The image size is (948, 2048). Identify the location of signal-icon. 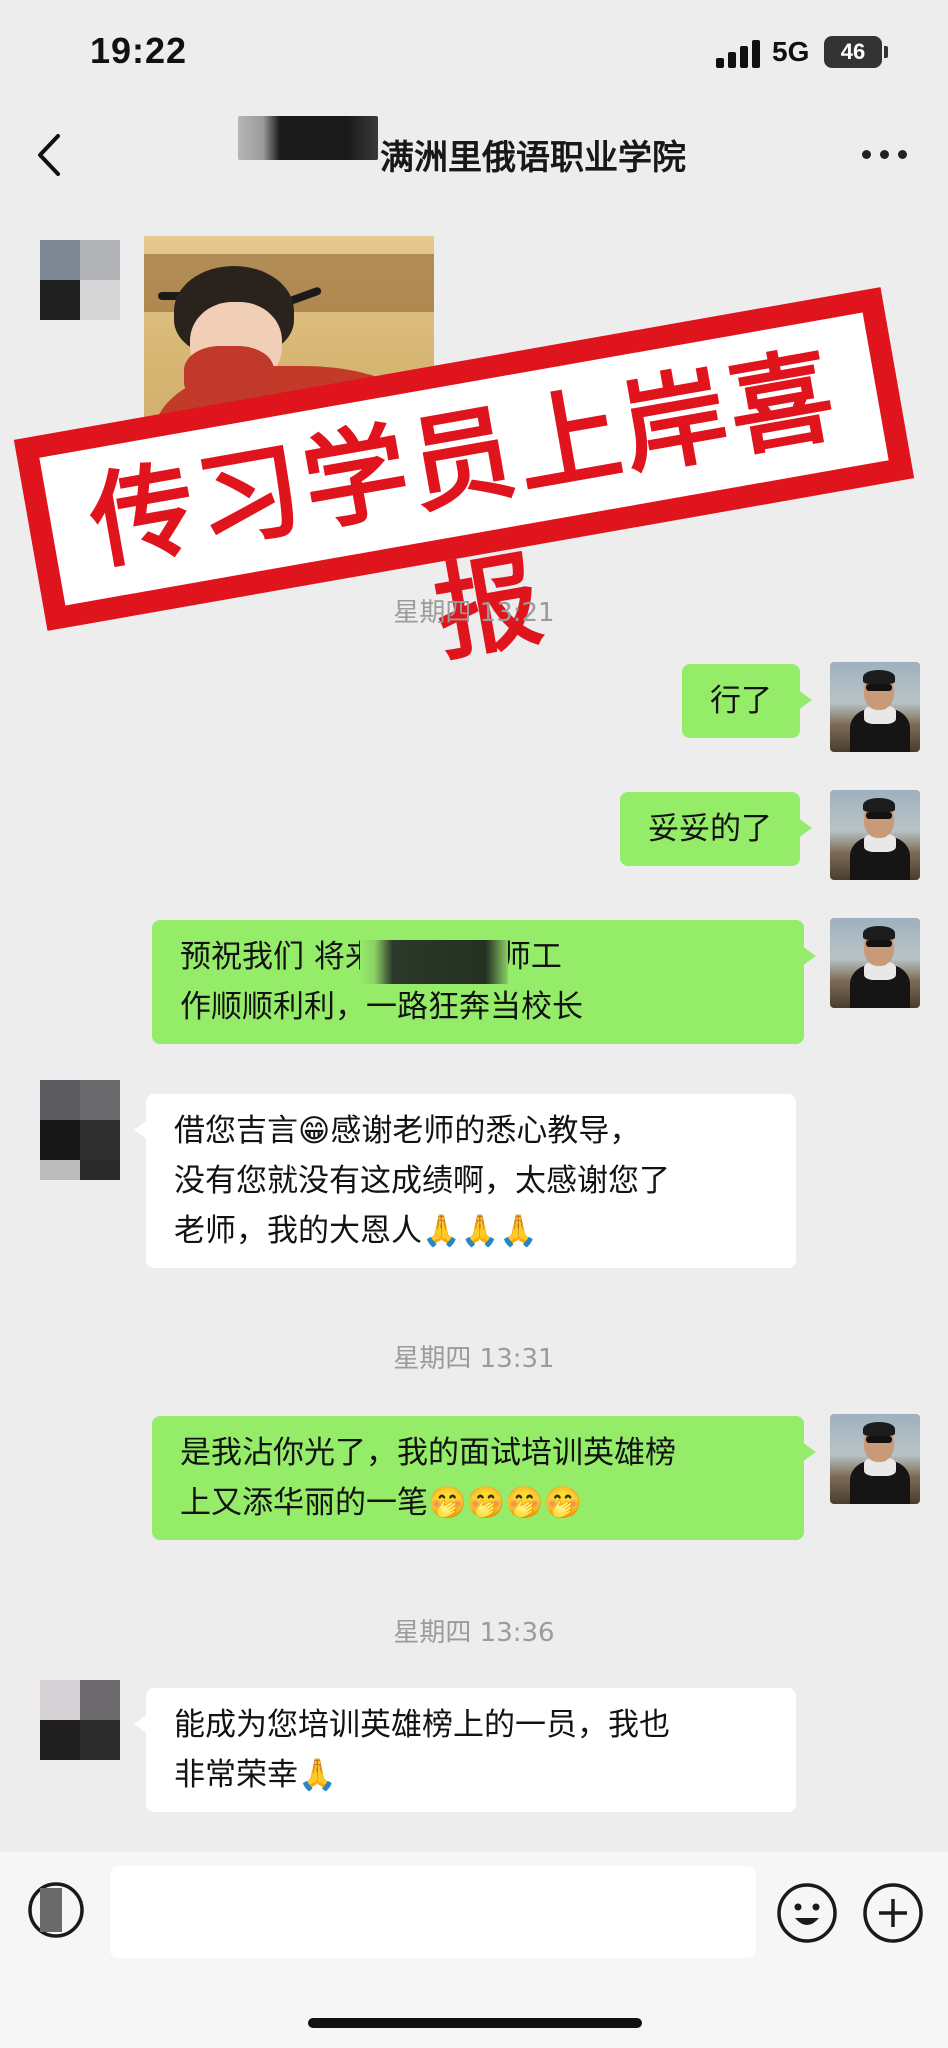
(738, 54).